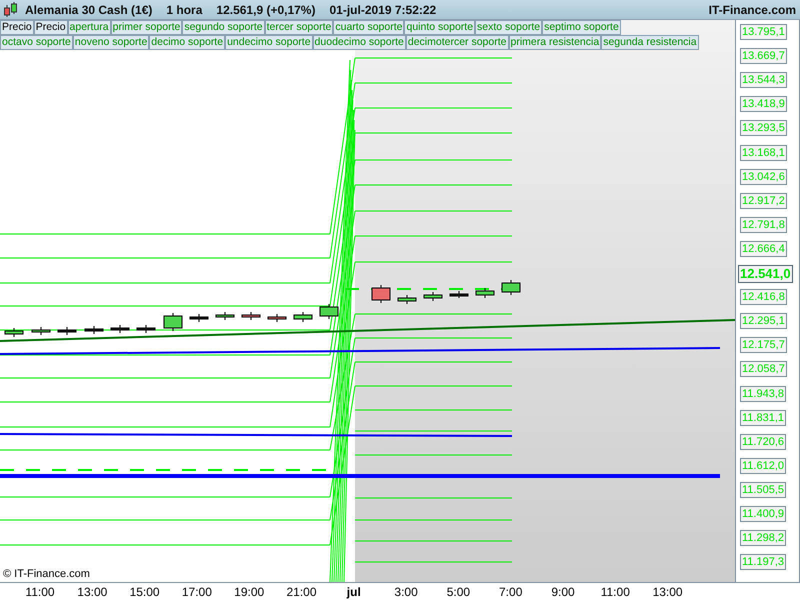 This screenshot has height=600, width=800. What do you see at coordinates (763, 490) in the screenshot?
I see `price-label: 11.505,5` at bounding box center [763, 490].